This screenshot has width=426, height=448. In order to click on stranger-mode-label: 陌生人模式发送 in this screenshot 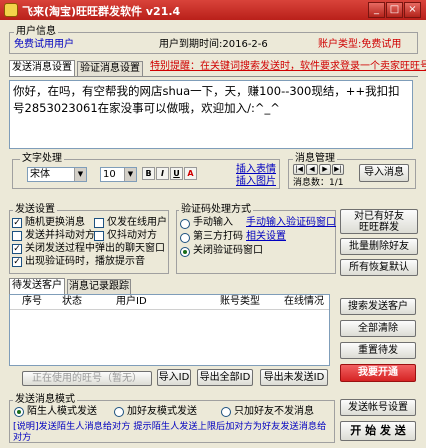, I will do `click(62, 411)`.